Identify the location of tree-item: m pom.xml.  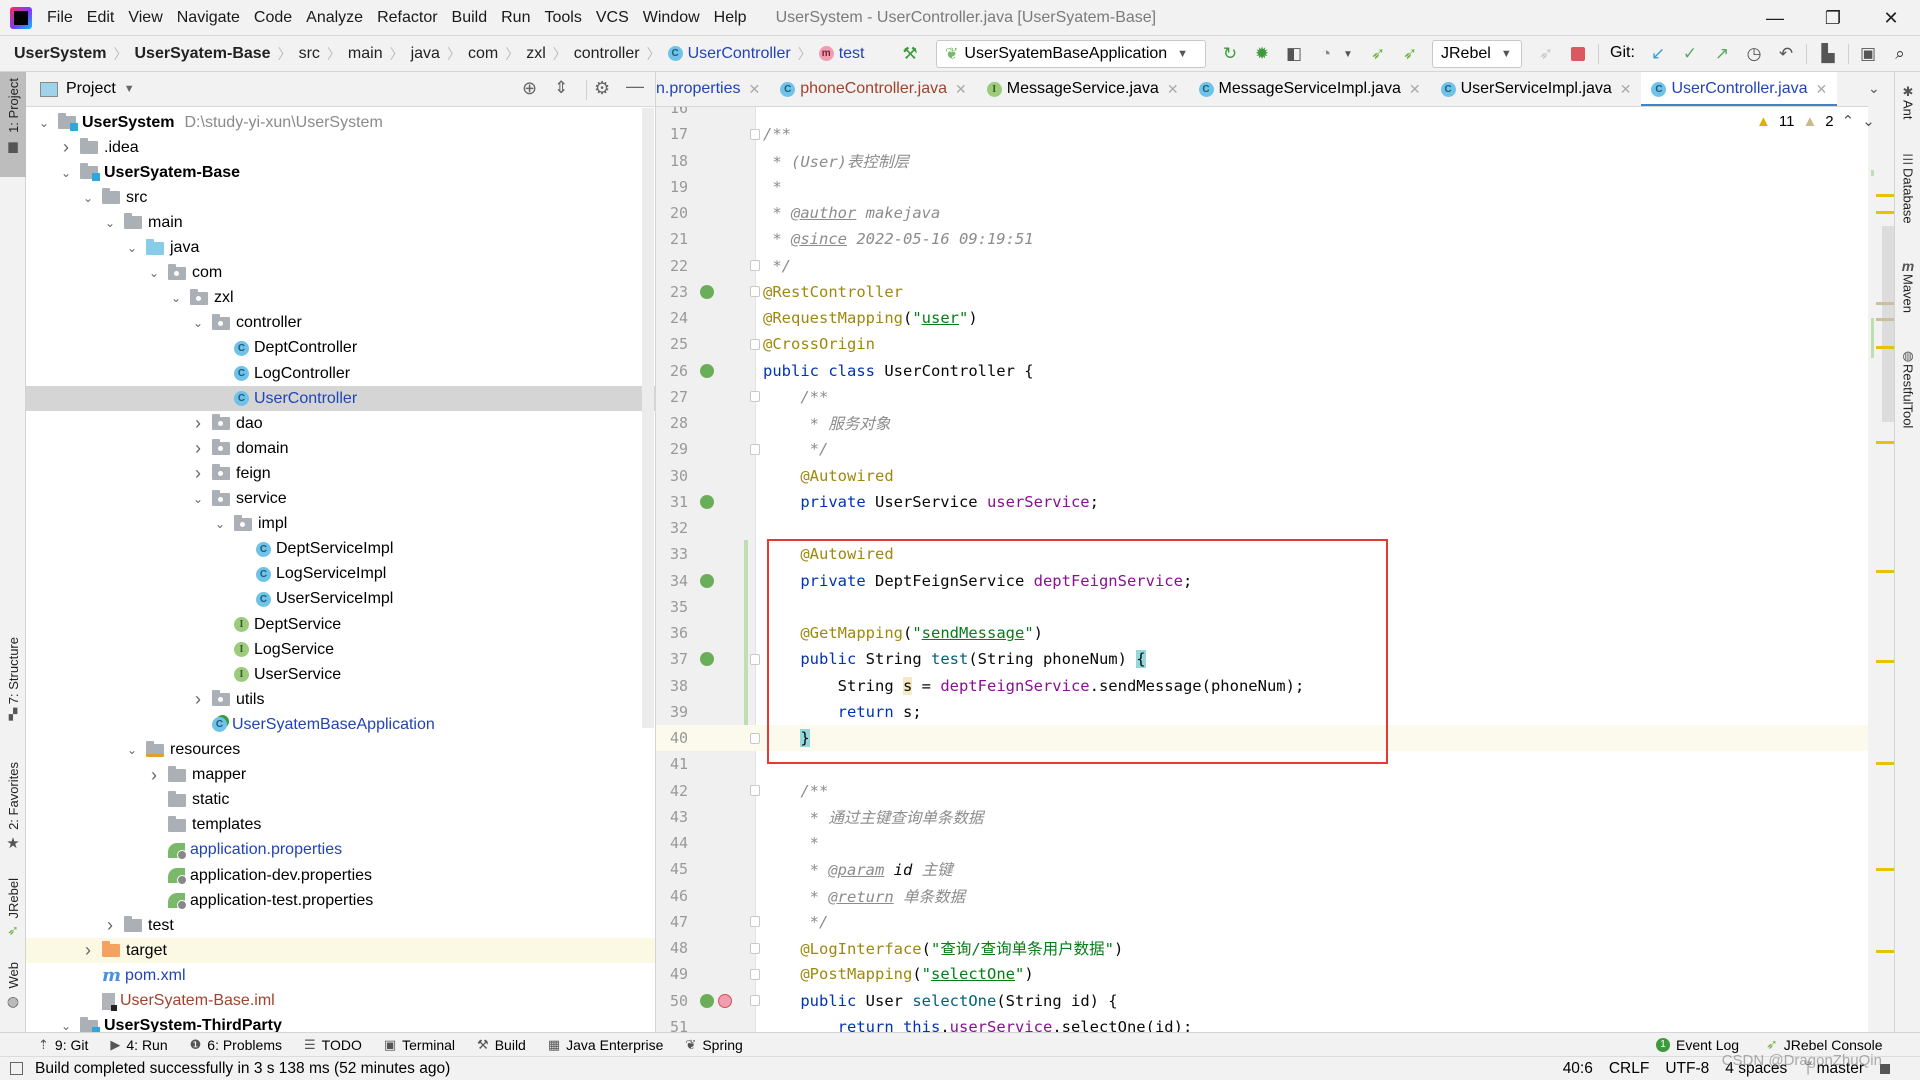
(340, 975).